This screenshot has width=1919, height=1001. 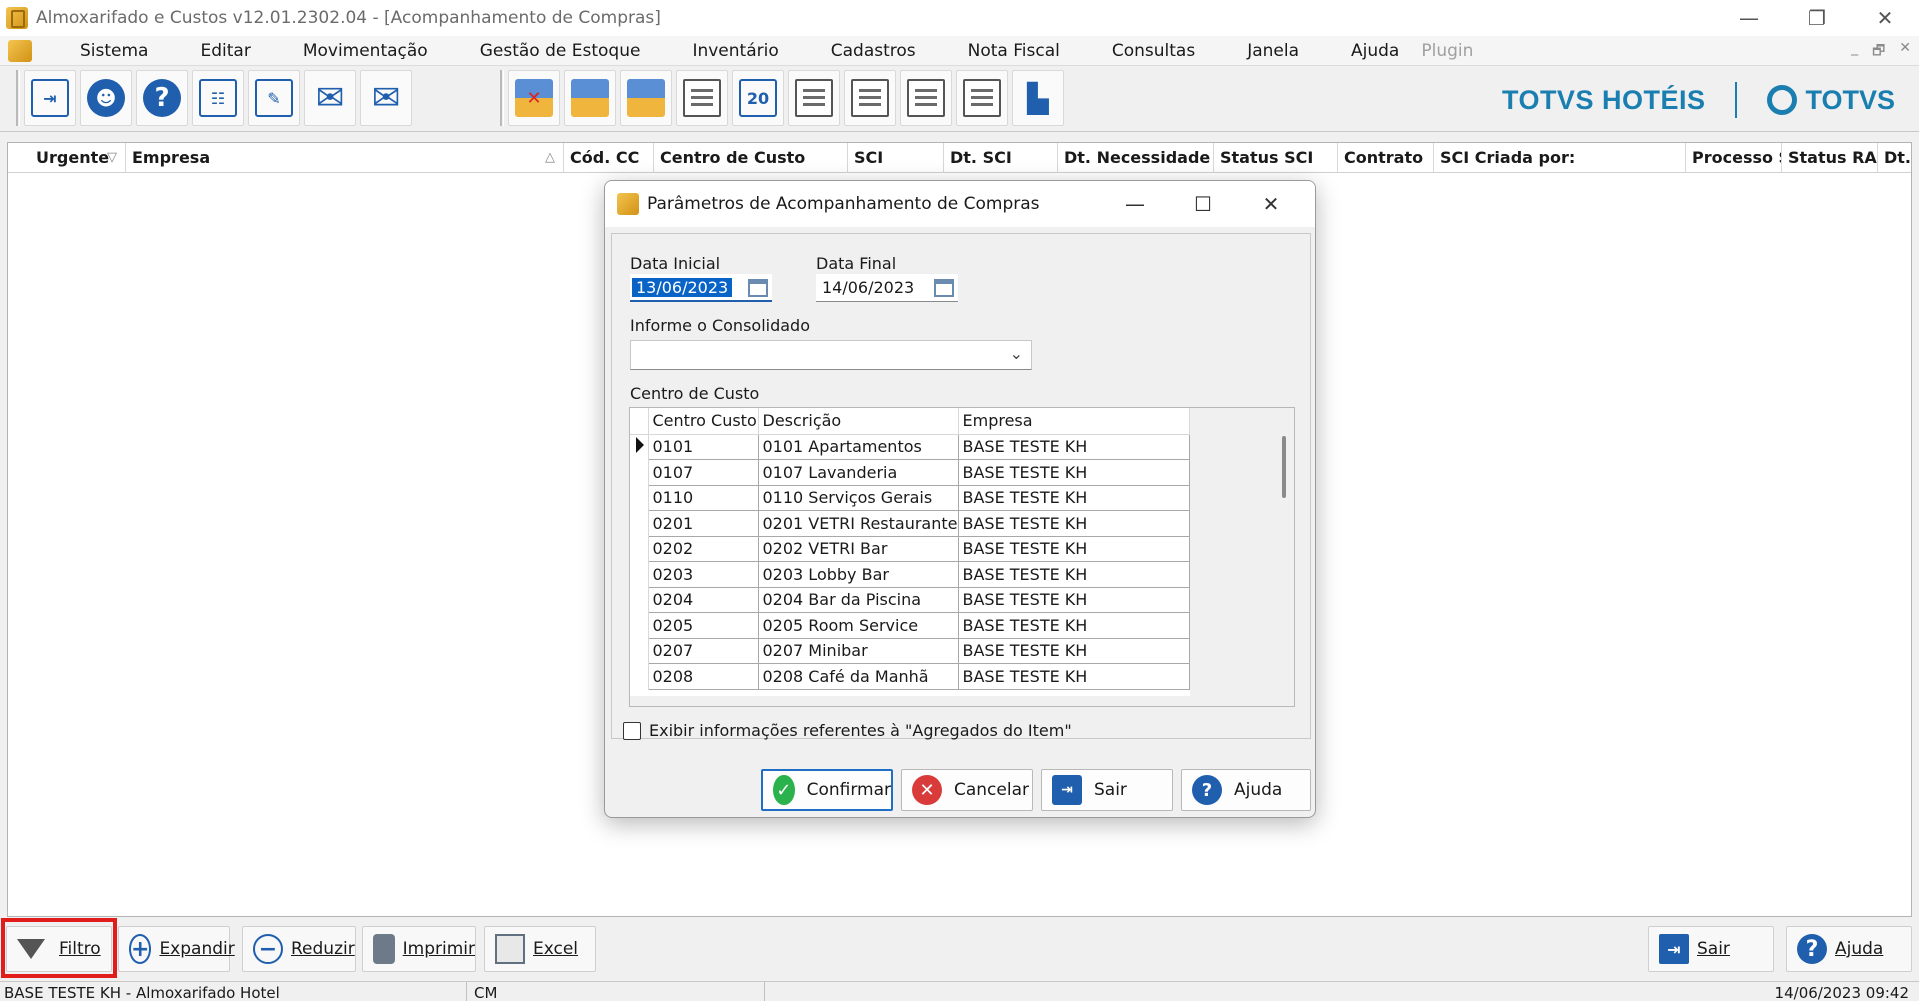 I want to click on cell-descricao: 0208 Café da Manhã, so click(x=858, y=676).